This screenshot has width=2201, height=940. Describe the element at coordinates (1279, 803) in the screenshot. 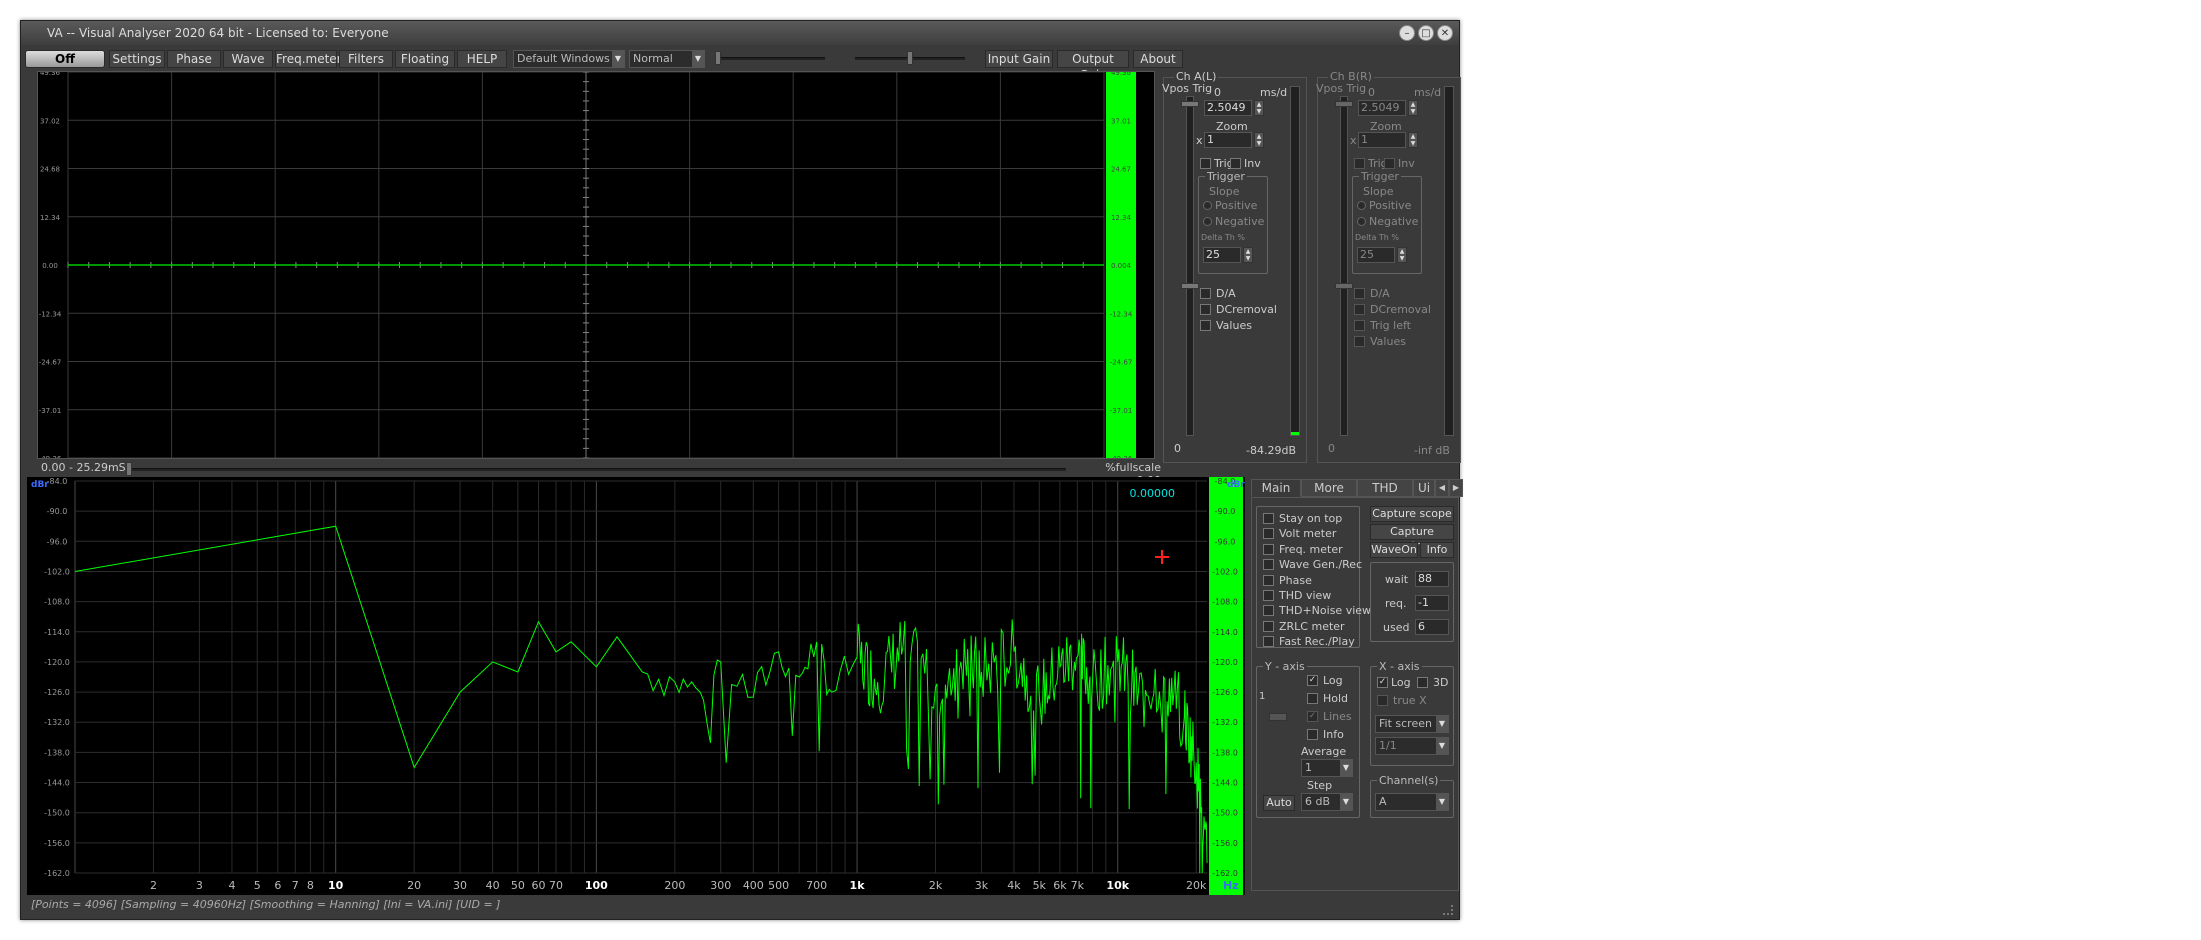

I see `auto-button: Auto` at that location.